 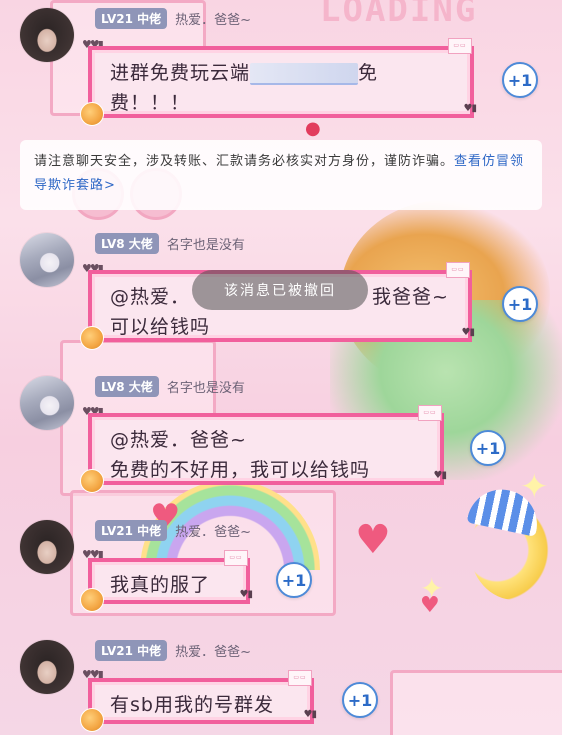 What do you see at coordinates (304, 73) in the screenshot?
I see `redacted-text` at bounding box center [304, 73].